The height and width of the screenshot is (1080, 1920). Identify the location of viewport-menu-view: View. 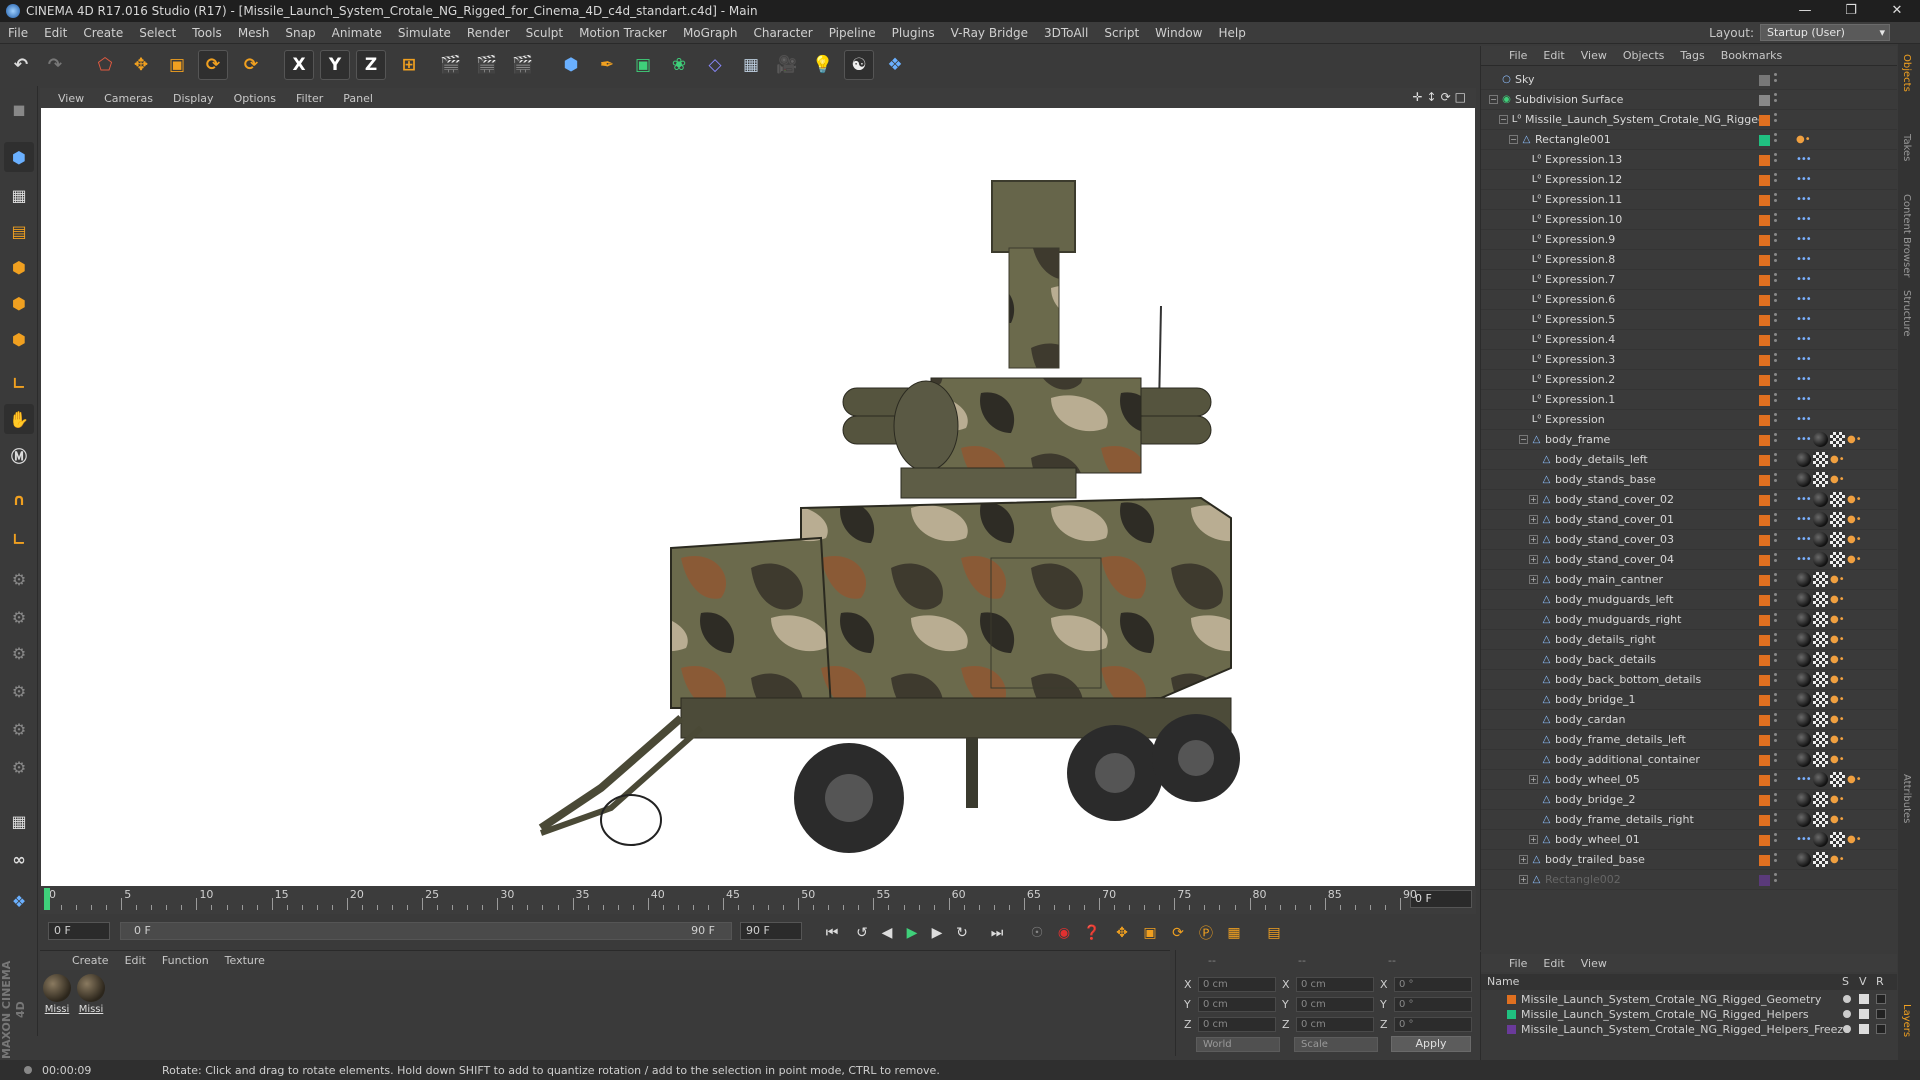
(71, 98).